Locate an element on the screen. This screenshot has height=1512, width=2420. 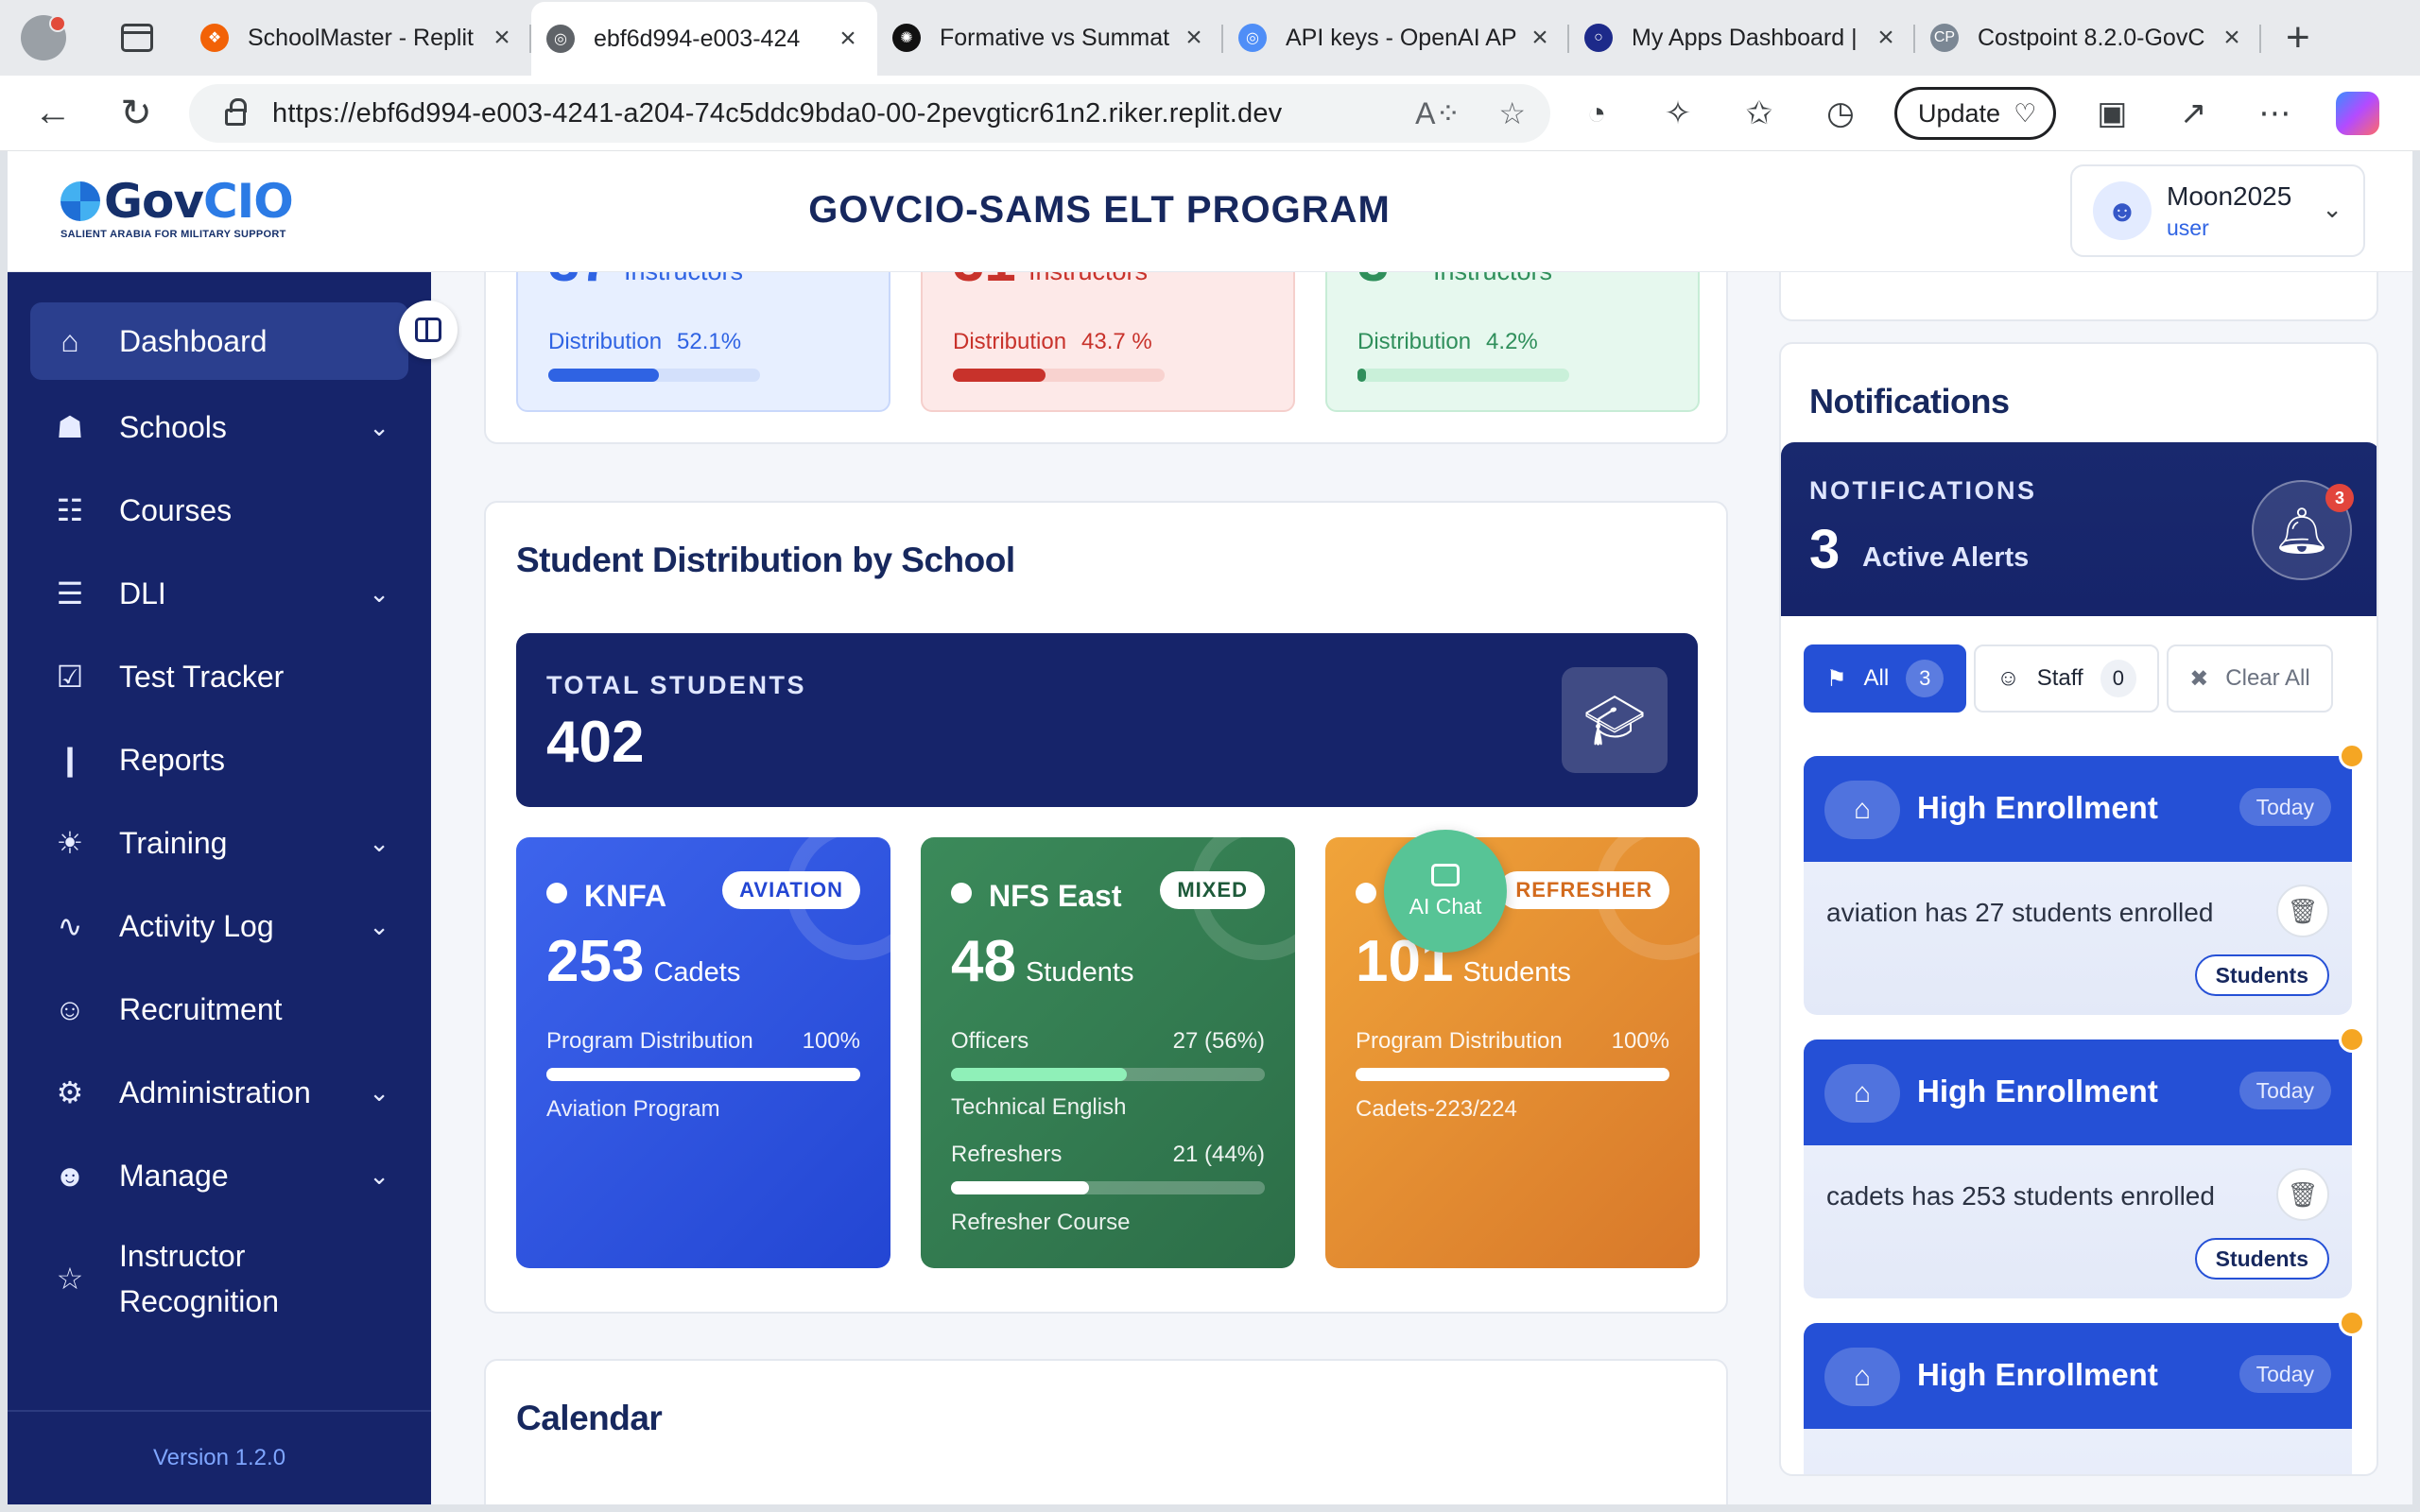
graduation-cap-icon: ⌂ is located at coordinates (1862, 1093).